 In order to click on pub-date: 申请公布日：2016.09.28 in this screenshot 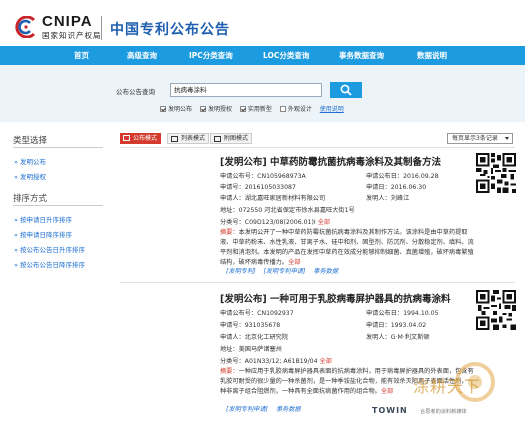, I will do `click(402, 176)`.